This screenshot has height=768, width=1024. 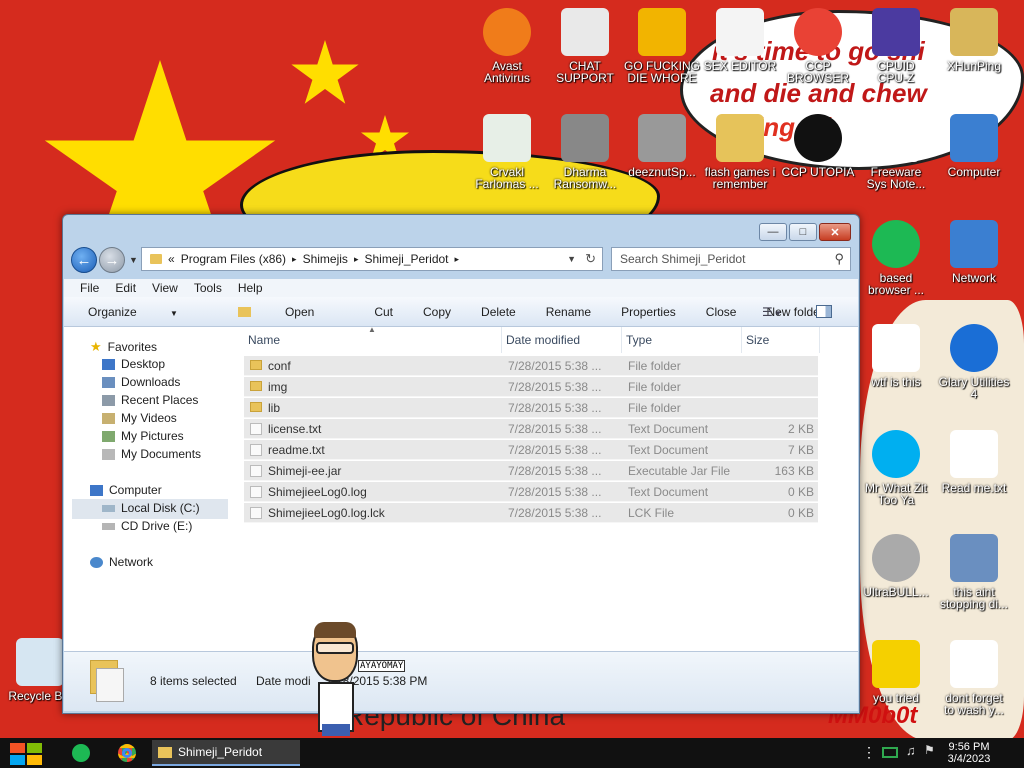 I want to click on desktop-icon-glary: Glary Utilities 4, so click(x=974, y=362).